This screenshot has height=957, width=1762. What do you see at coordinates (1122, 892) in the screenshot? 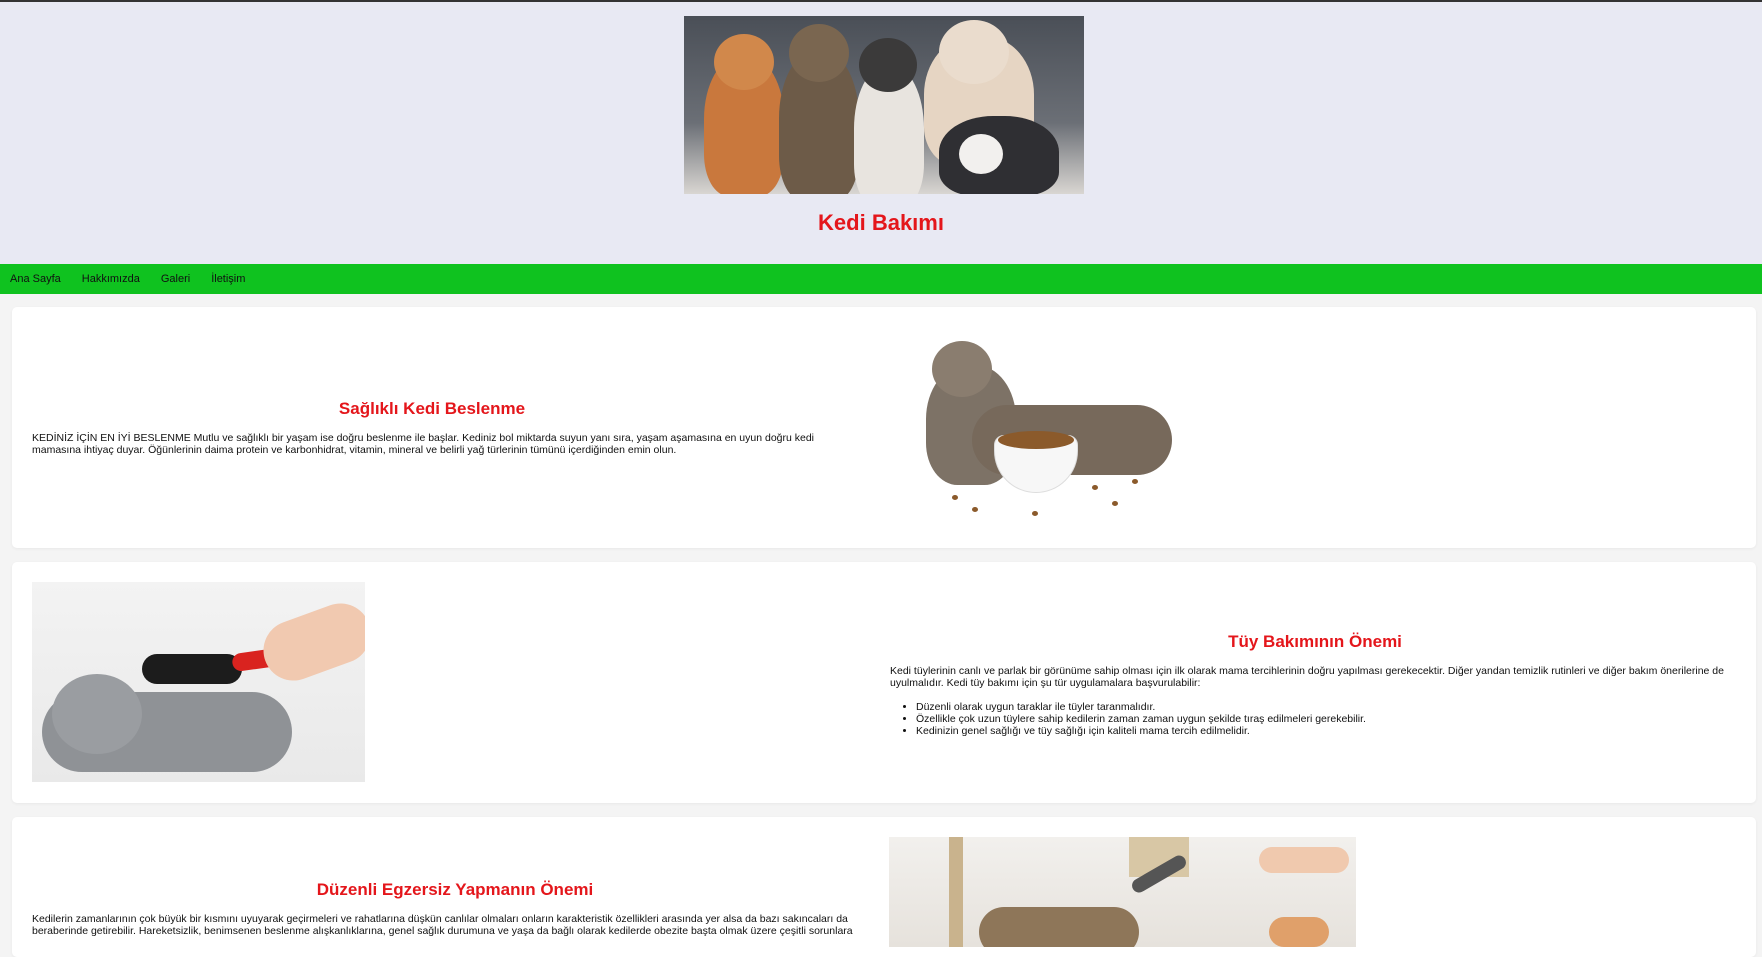
I see `cat-playing-image` at bounding box center [1122, 892].